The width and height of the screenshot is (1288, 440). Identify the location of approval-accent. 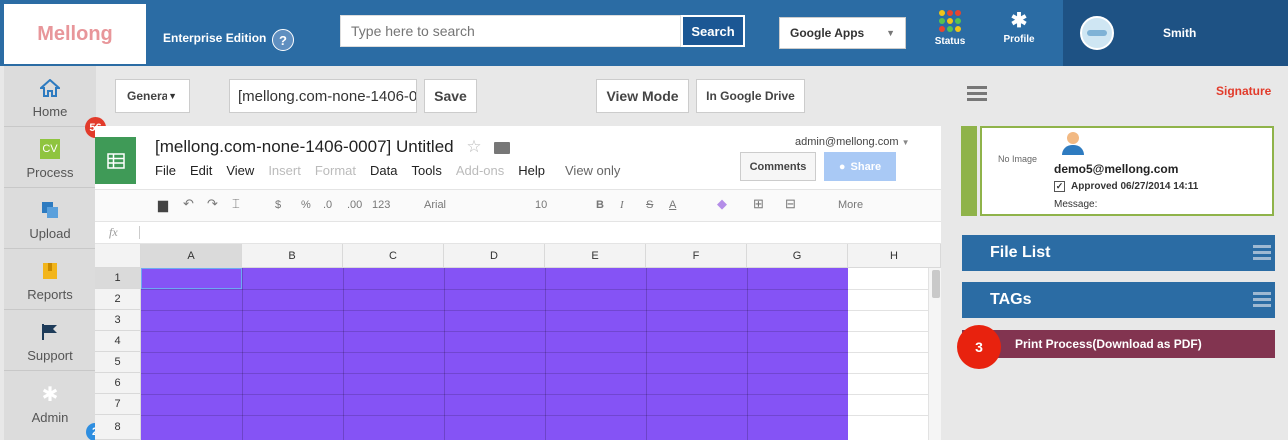
(969, 171).